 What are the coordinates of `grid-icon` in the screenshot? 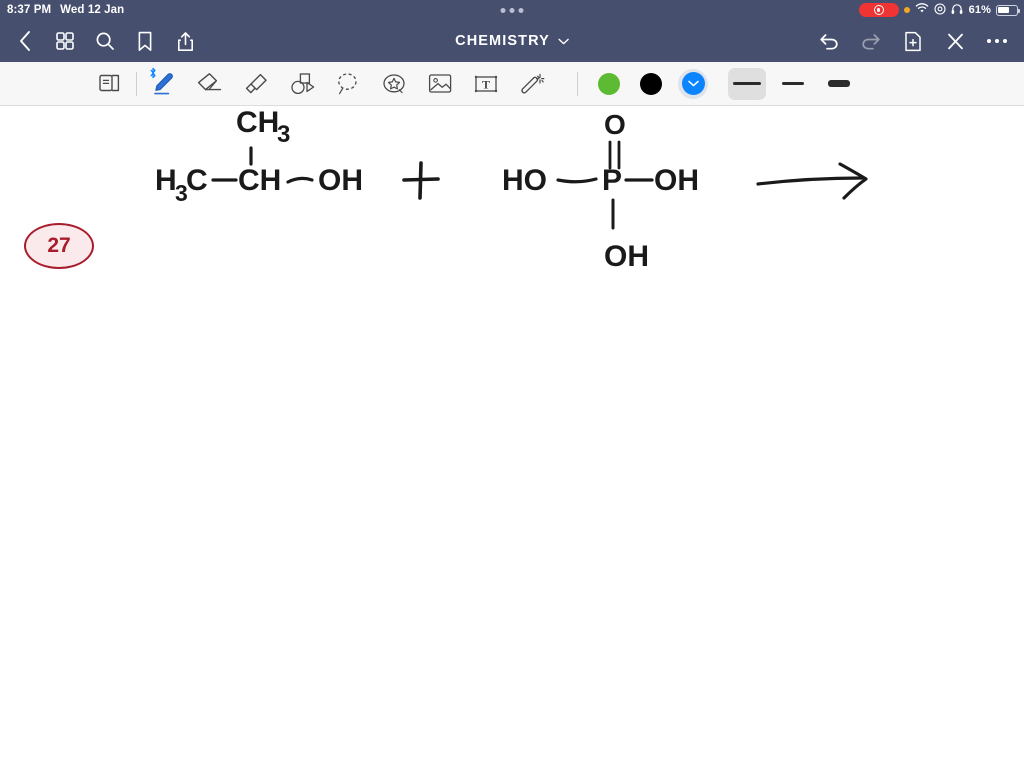 It's located at (65, 41).